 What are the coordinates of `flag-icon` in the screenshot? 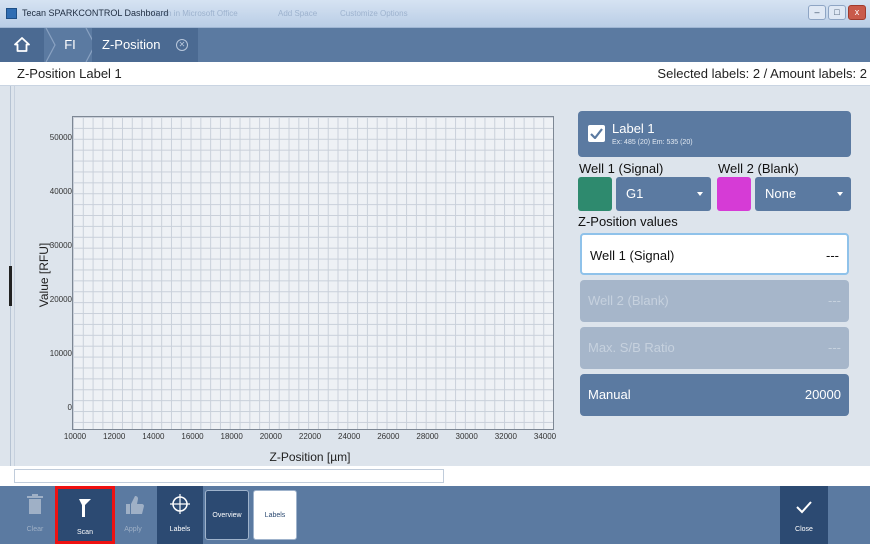 It's located at (85, 508).